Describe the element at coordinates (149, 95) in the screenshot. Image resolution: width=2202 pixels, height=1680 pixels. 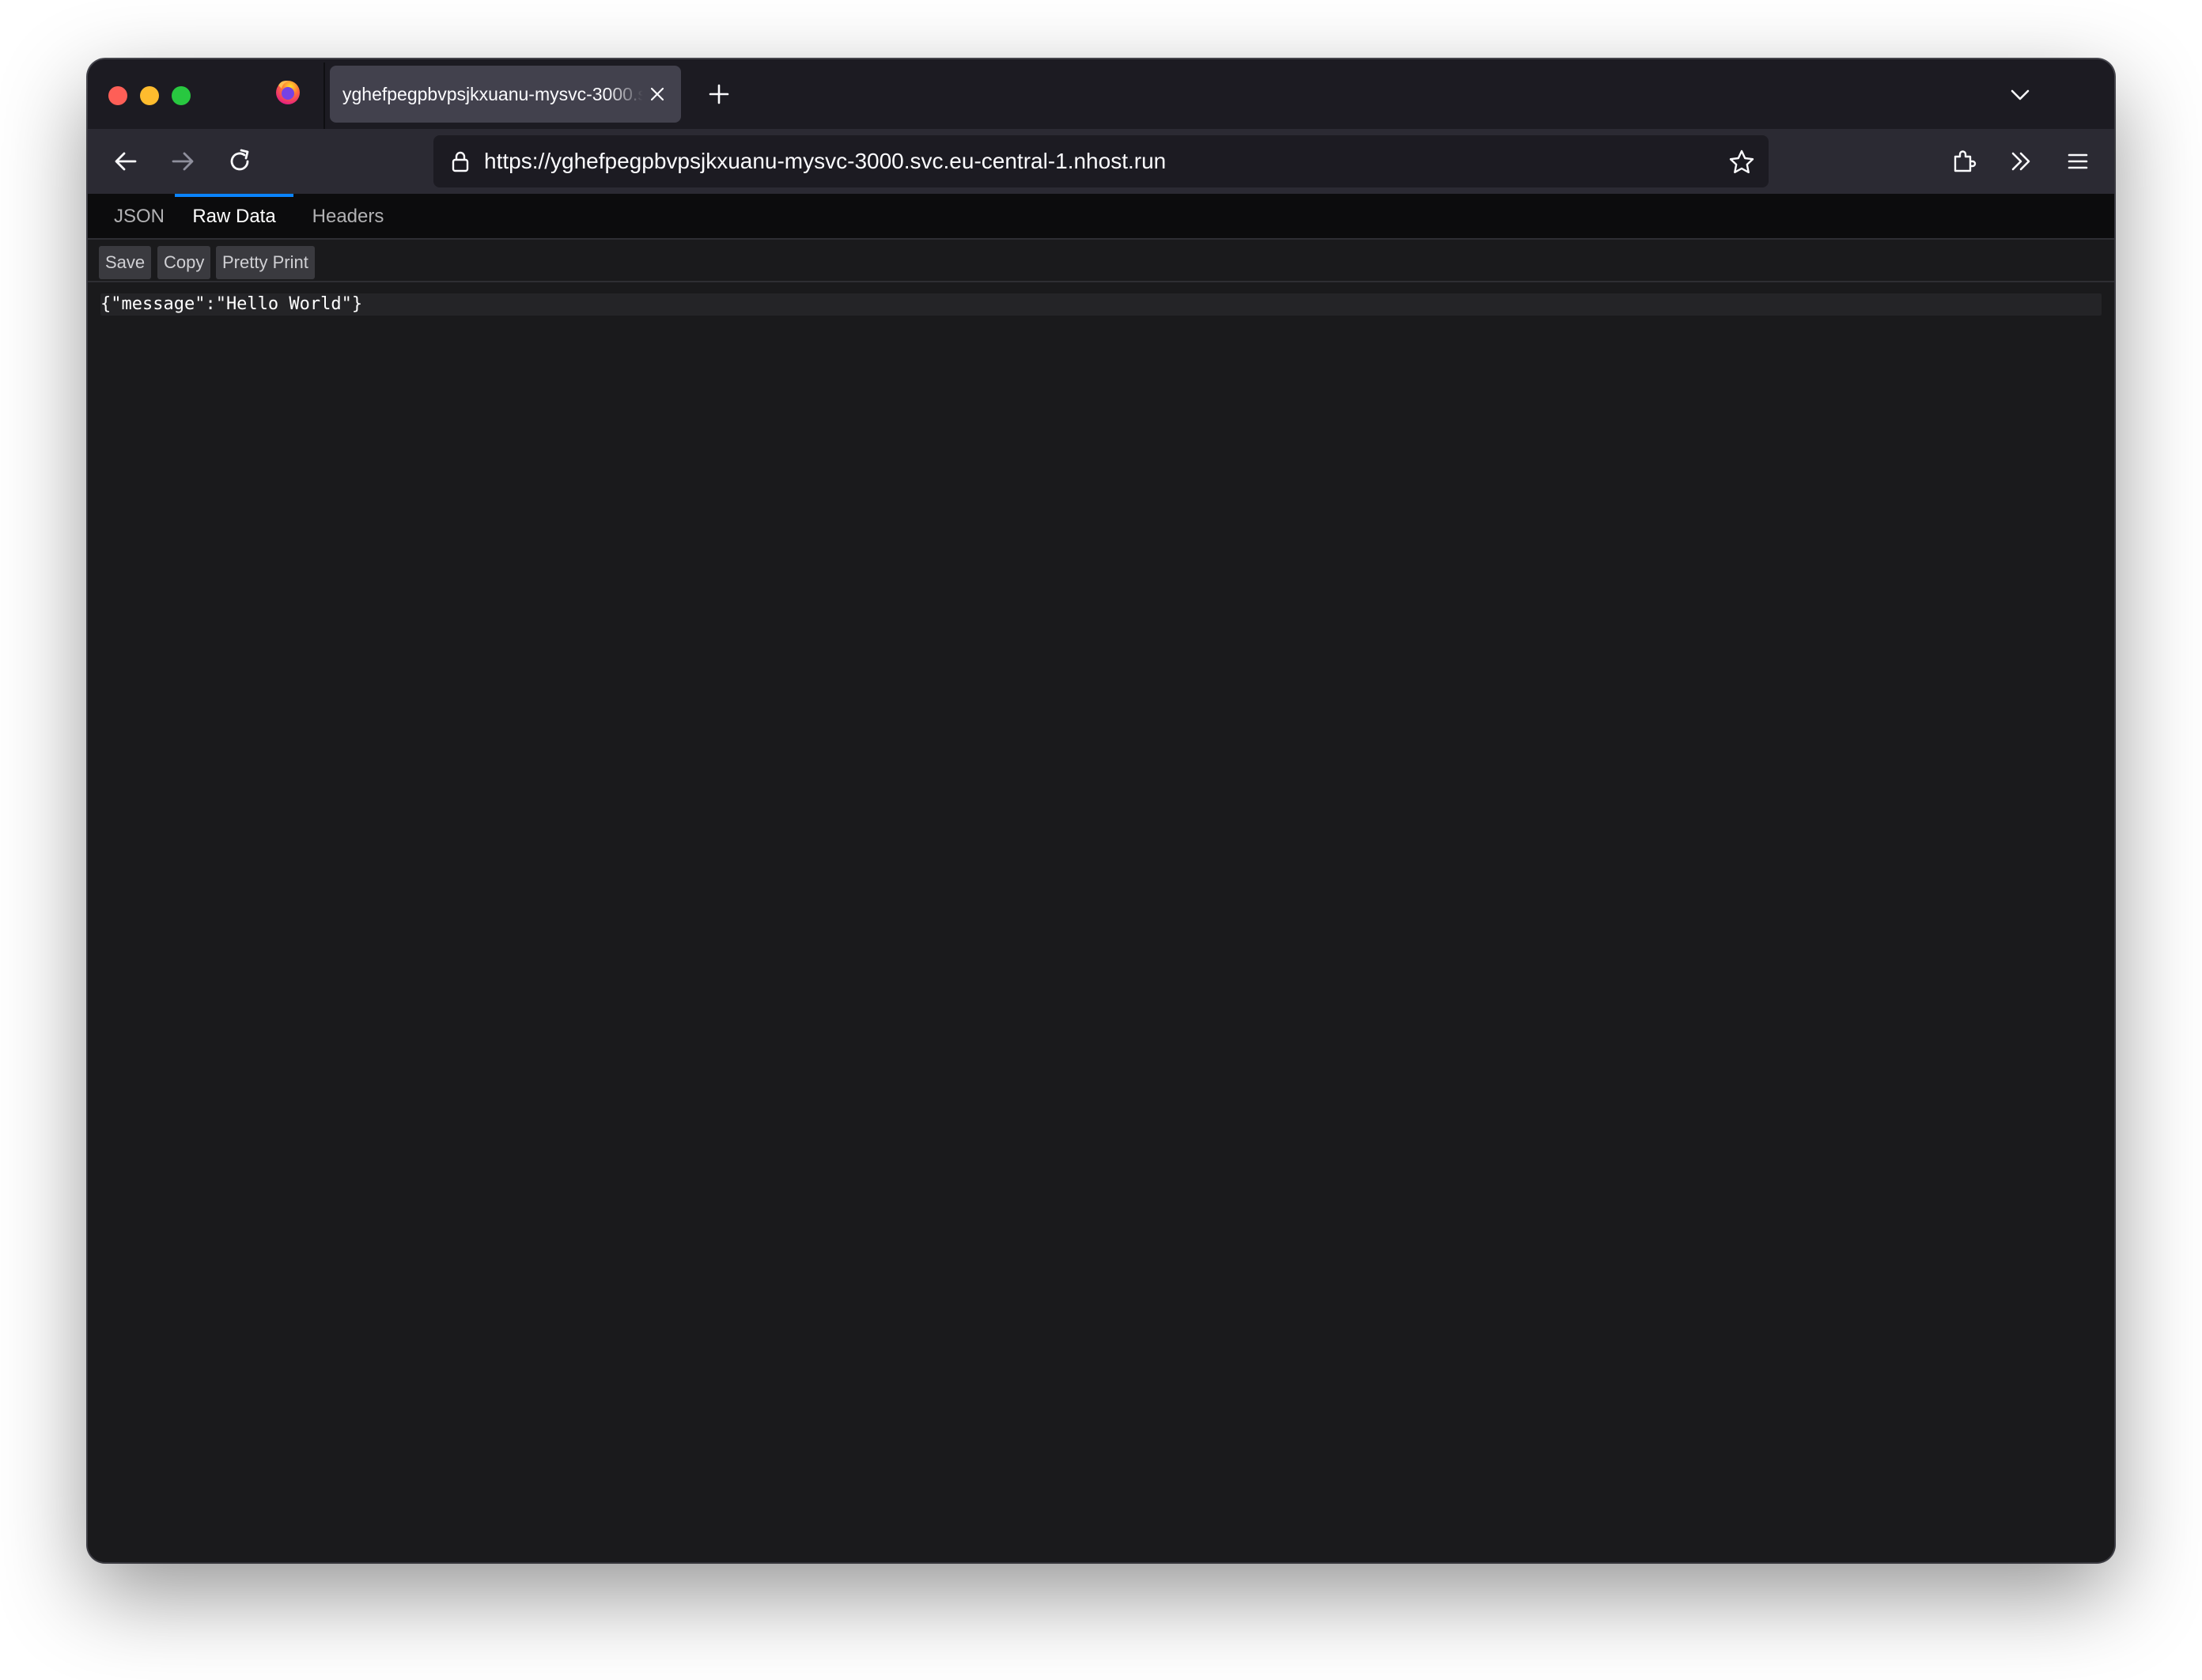
I see `minimize-window-button` at that location.